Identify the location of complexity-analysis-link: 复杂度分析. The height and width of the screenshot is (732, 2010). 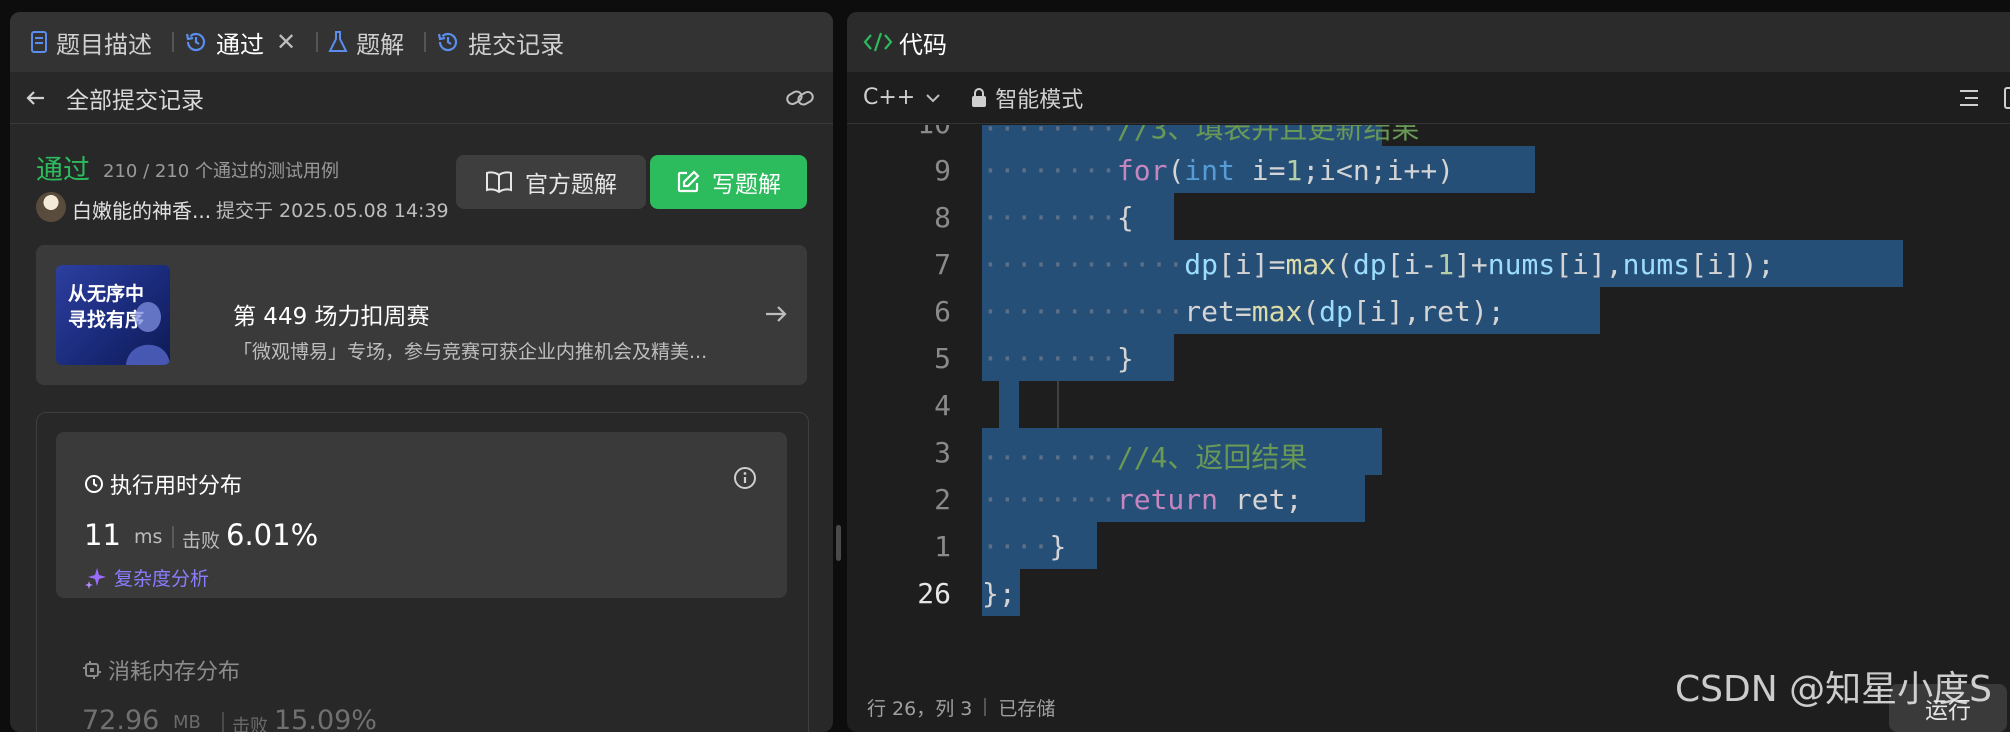
(146, 577).